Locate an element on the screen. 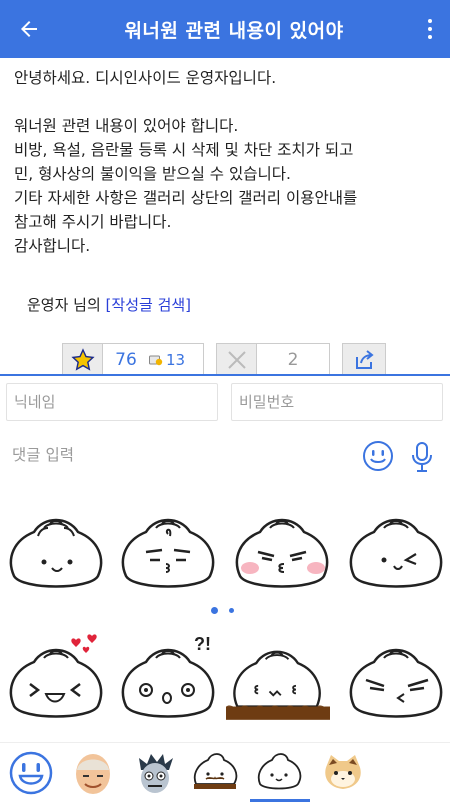 The width and height of the screenshot is (450, 802). comment-input is located at coordinates (177, 455).